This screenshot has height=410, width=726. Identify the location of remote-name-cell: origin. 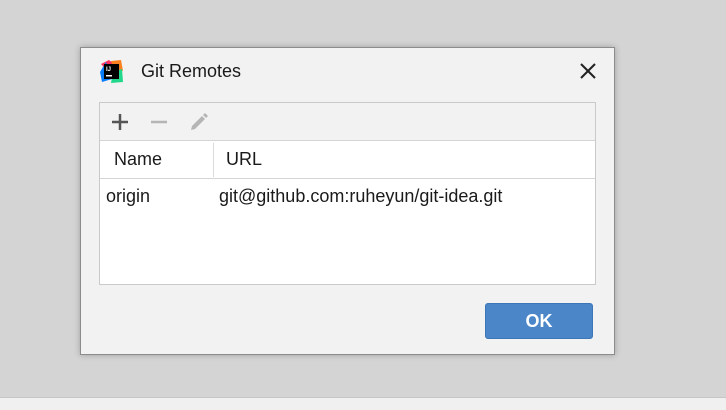
(128, 196).